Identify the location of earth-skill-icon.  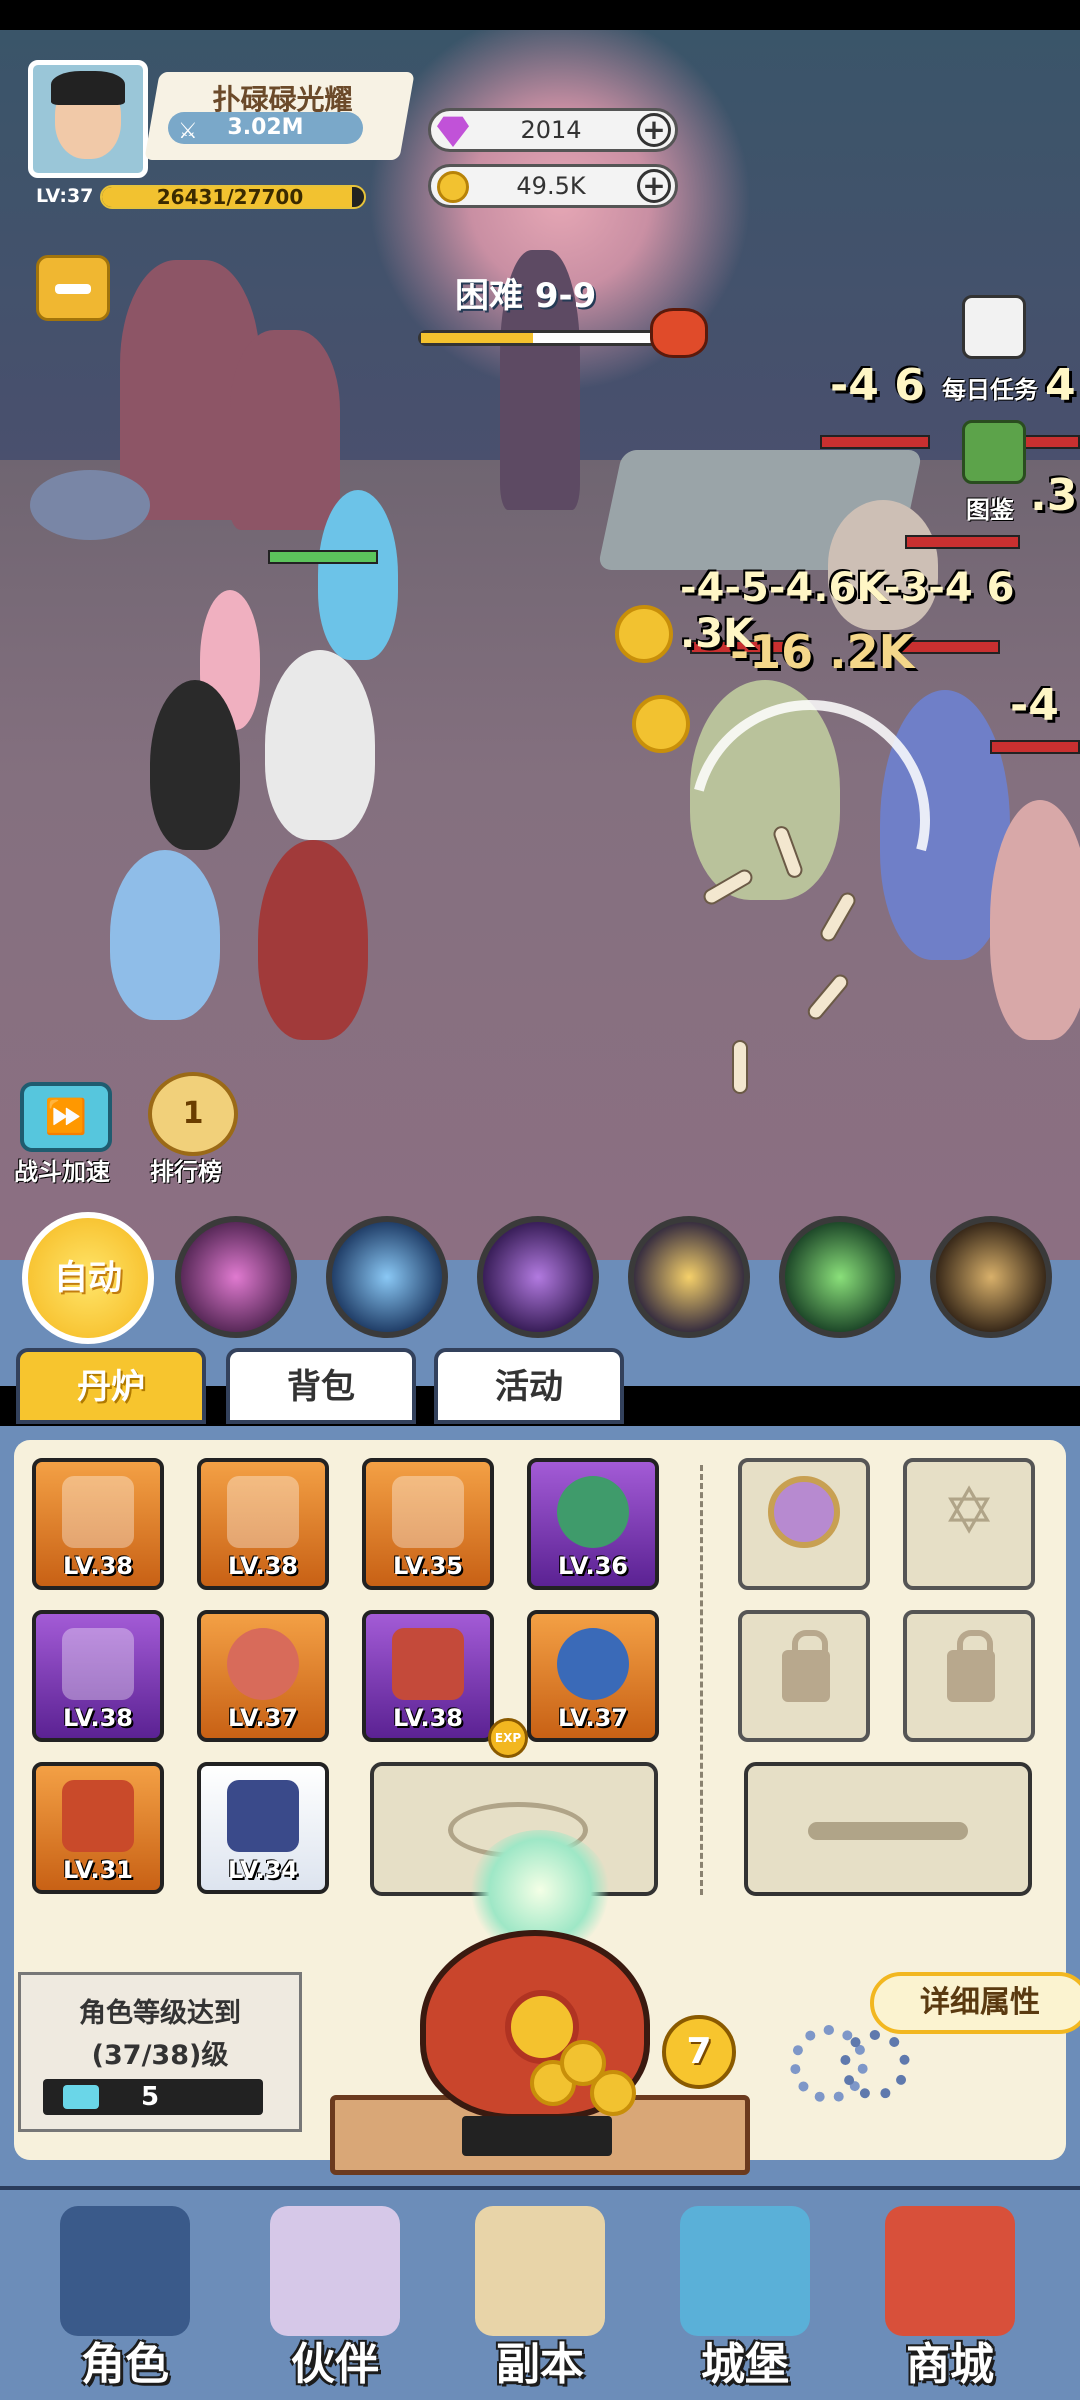
(991, 1277).